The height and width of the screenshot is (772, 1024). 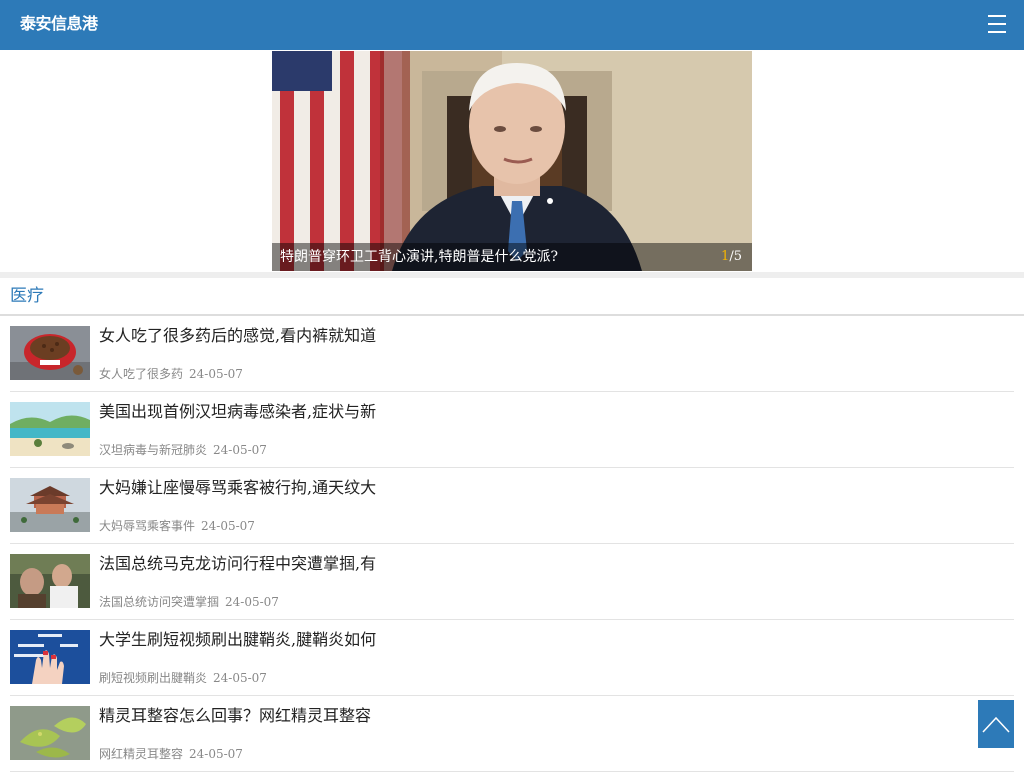 I want to click on article-tag: 汉坦病毒与新冠肺炎, so click(x=153, y=450).